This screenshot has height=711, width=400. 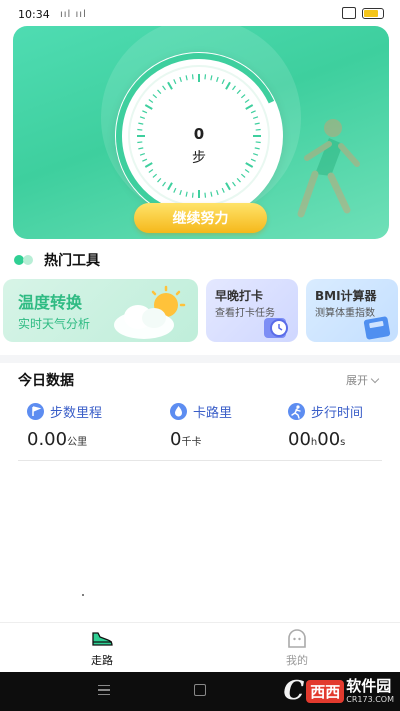 I want to click on battery-icon, so click(x=373, y=13).